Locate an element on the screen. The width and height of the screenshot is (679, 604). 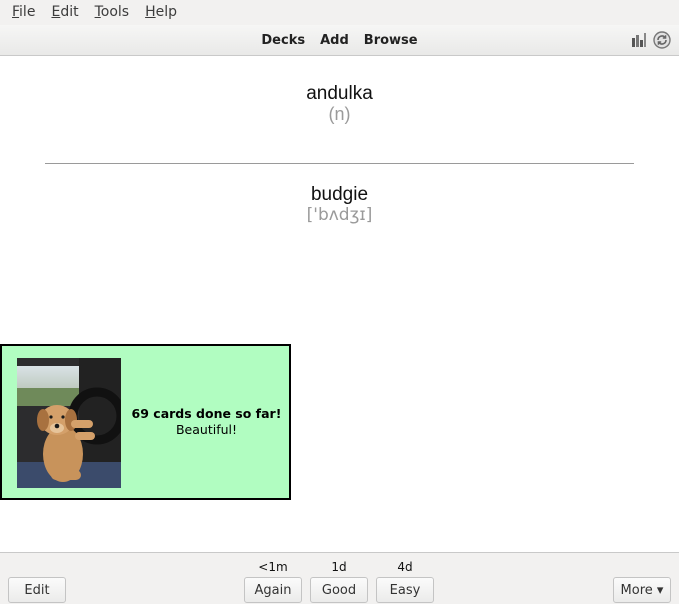
good-interval: 1d is located at coordinates (339, 567).